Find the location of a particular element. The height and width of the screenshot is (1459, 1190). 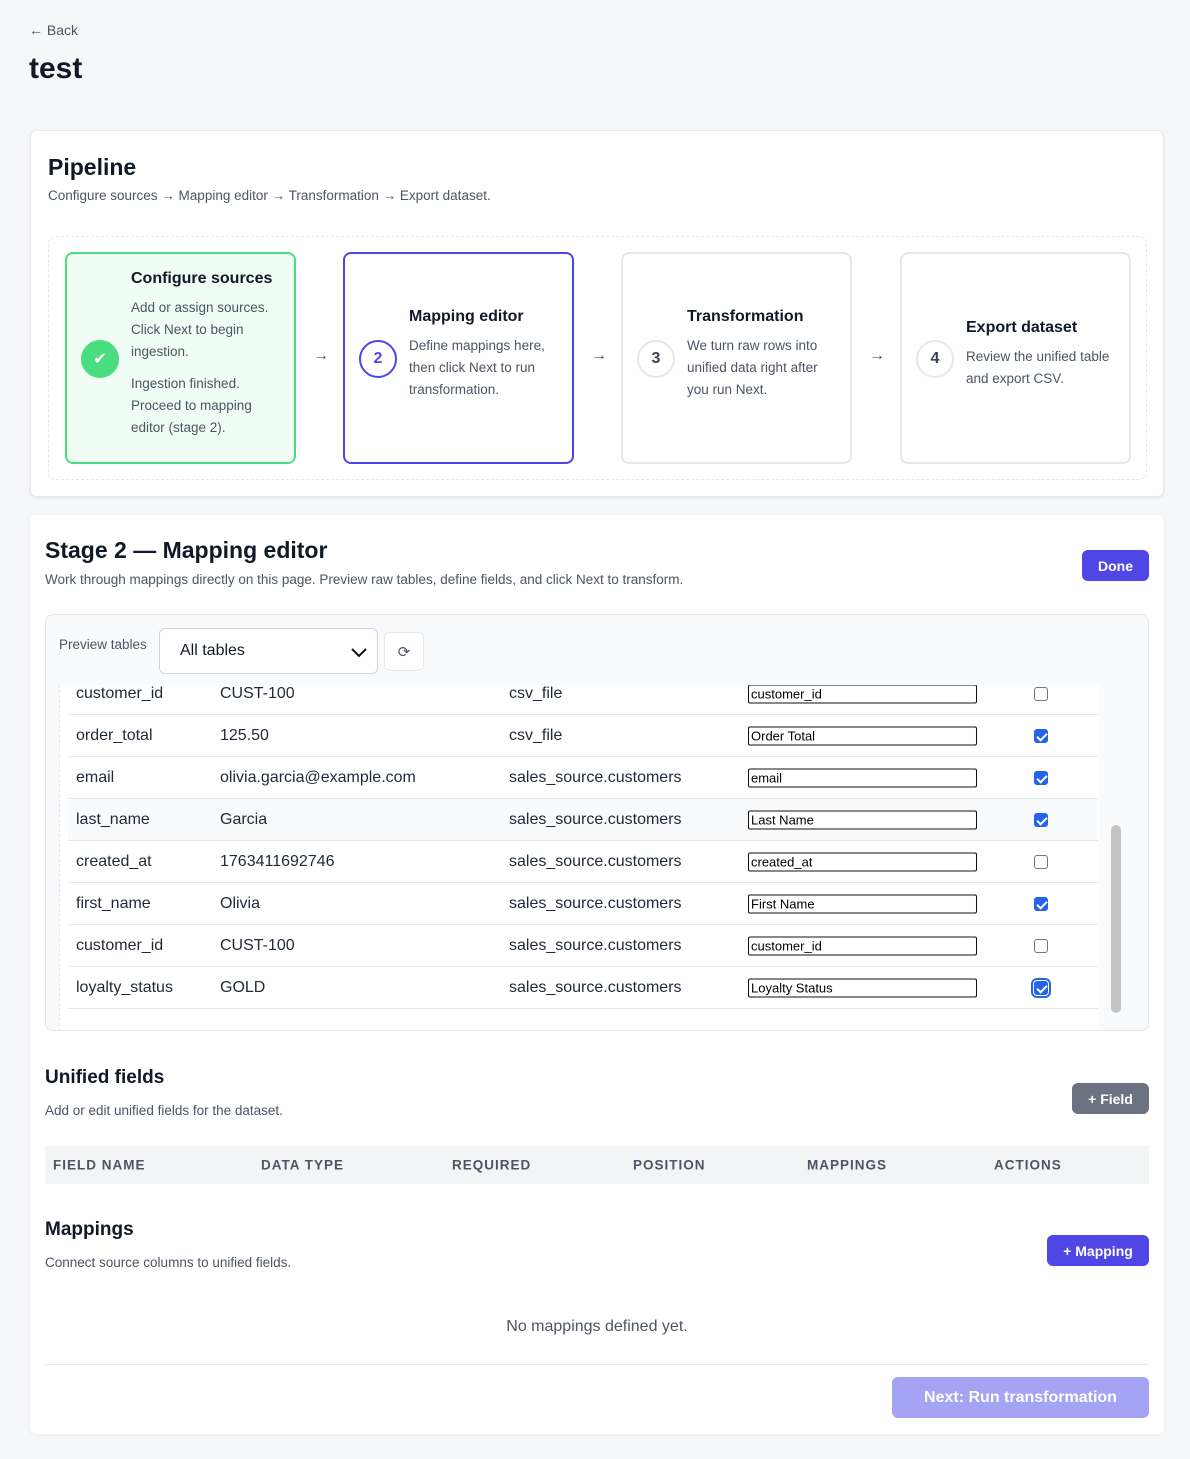

sample-value: GOLD is located at coordinates (243, 987).